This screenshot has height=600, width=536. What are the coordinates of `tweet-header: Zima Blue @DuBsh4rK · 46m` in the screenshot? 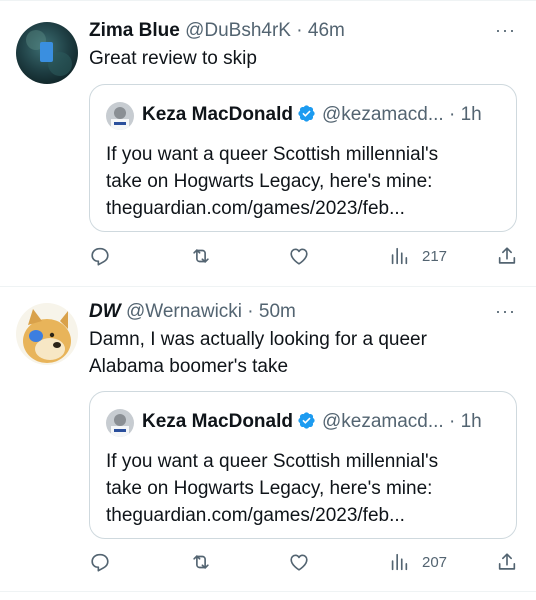 It's located at (217, 31).